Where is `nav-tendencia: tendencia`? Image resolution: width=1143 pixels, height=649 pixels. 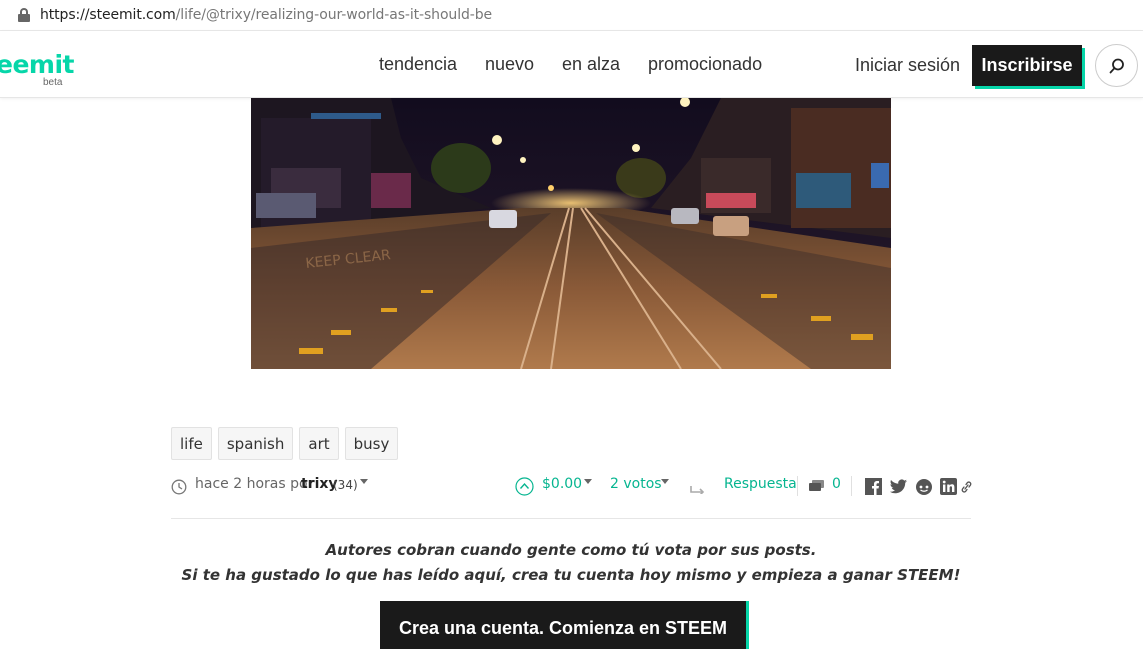
nav-tendencia: tendencia is located at coordinates (418, 64).